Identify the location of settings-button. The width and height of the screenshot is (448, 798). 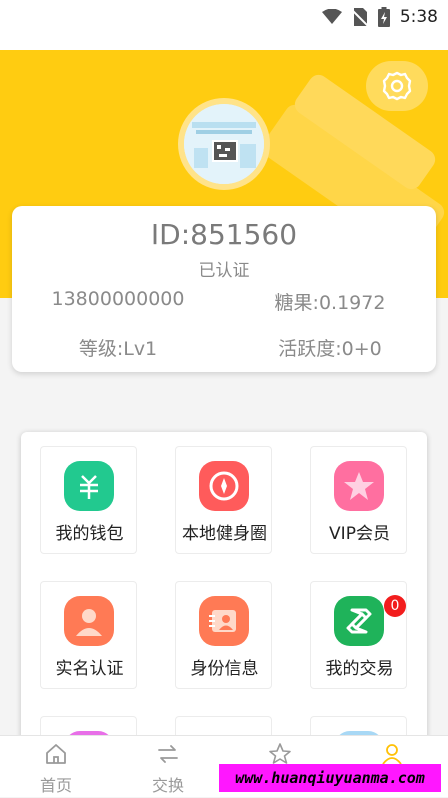
(397, 86).